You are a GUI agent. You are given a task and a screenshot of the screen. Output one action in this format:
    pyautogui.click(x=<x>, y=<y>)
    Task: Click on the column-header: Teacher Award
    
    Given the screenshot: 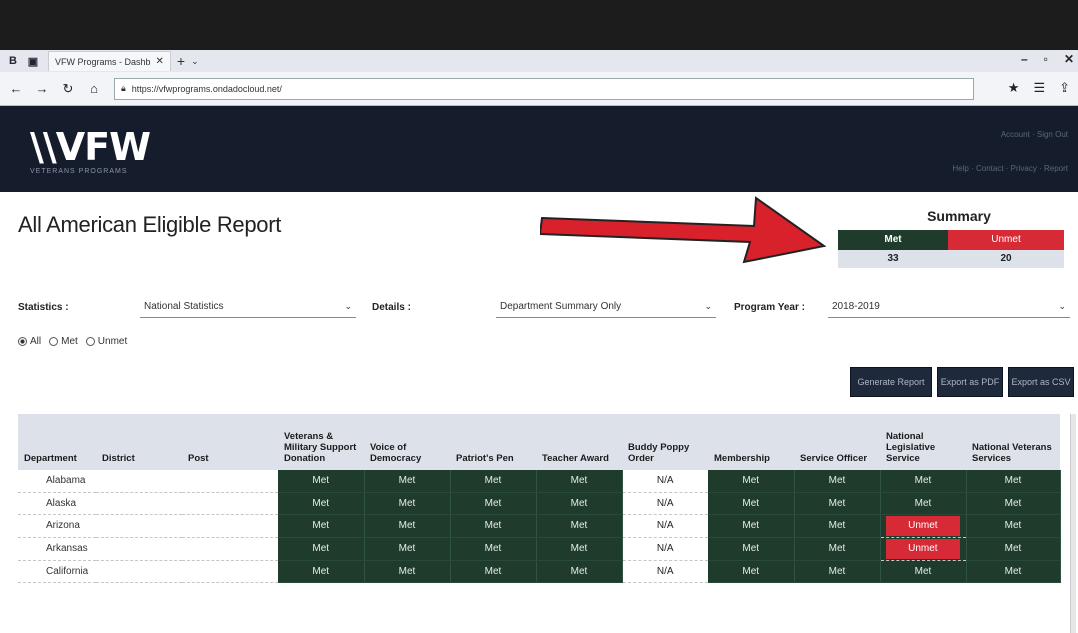 What is the action you would take?
    pyautogui.click(x=579, y=442)
    